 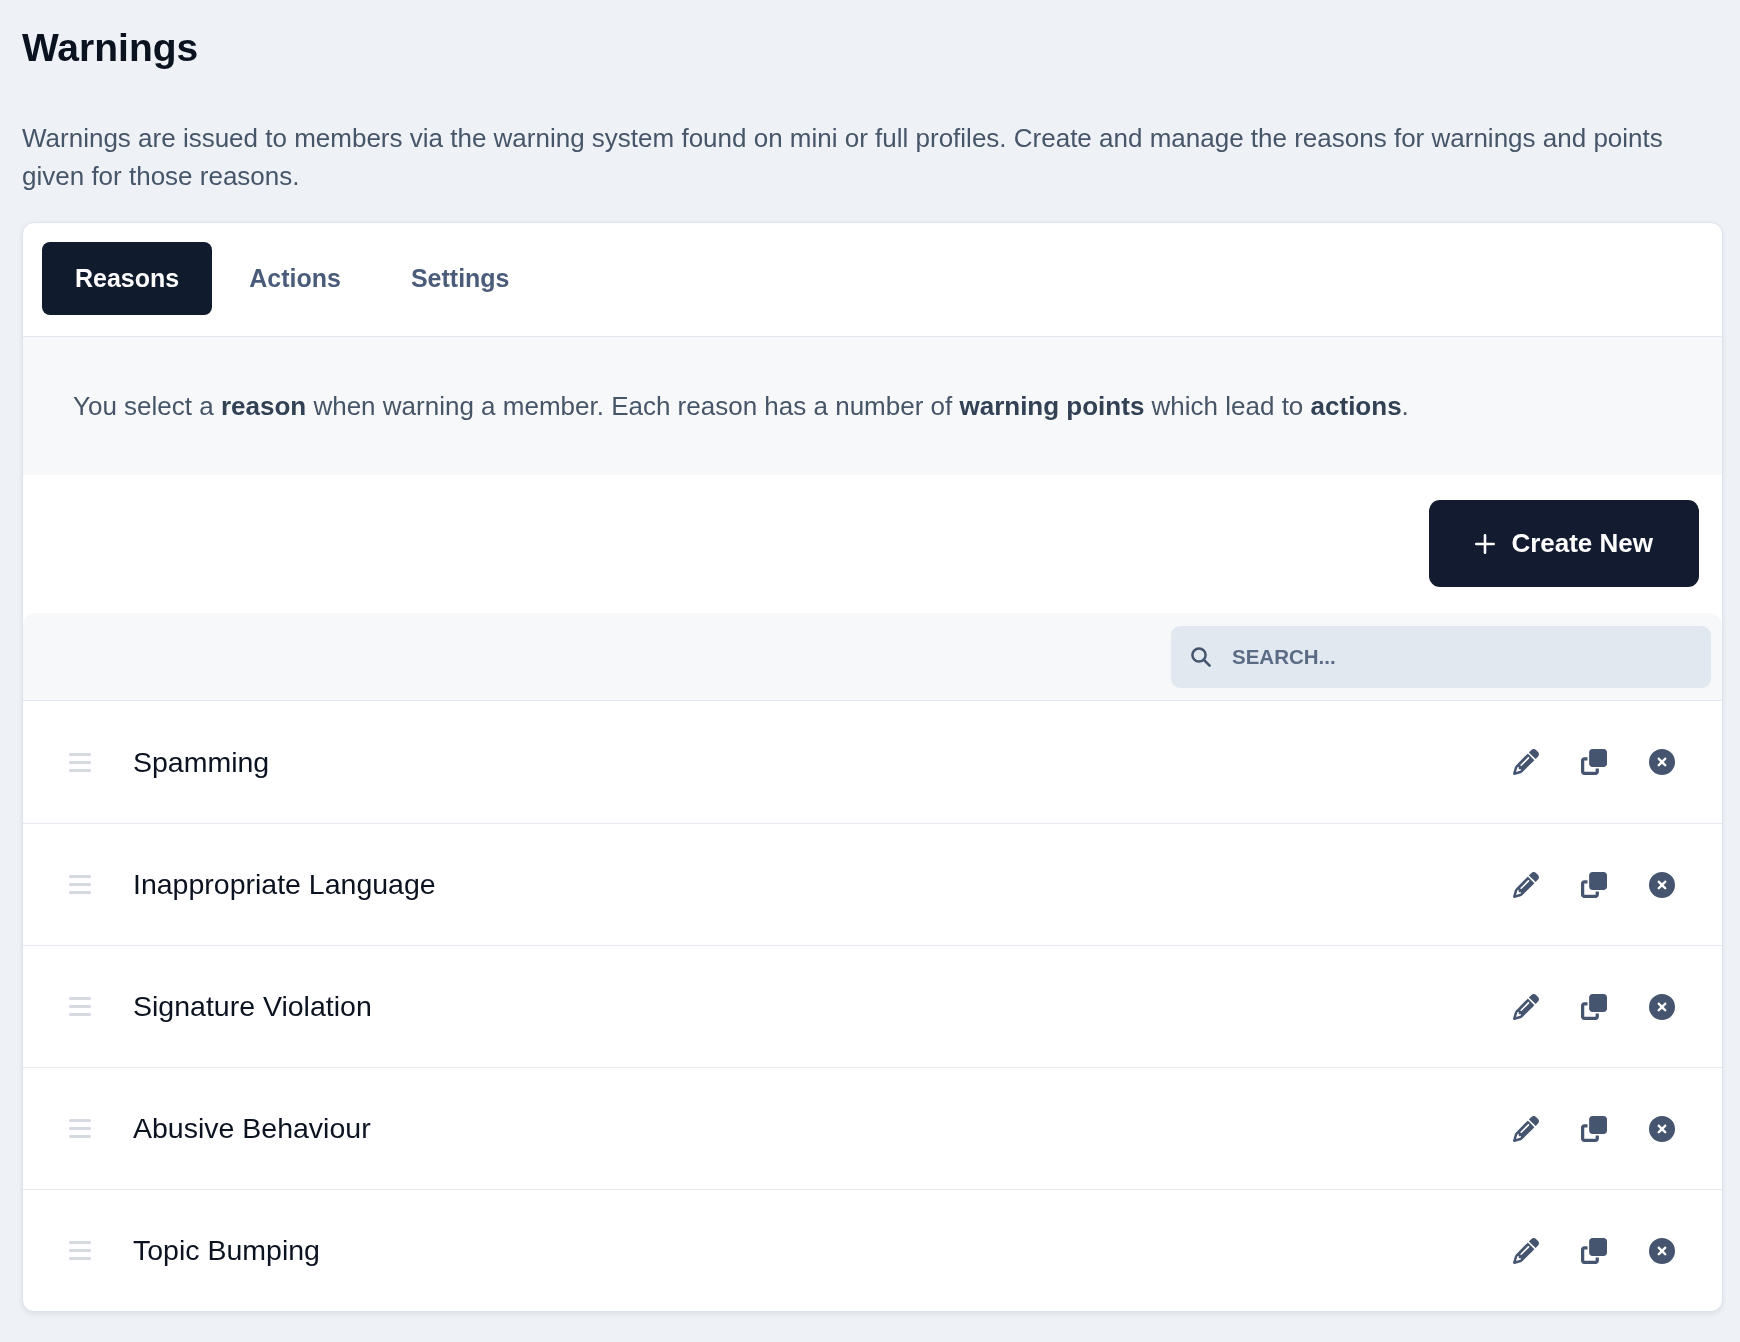 What do you see at coordinates (741, 406) in the screenshot?
I see `info-text: You select a reason when warning a member. Each reason has a number of warning points which lead to actions.` at bounding box center [741, 406].